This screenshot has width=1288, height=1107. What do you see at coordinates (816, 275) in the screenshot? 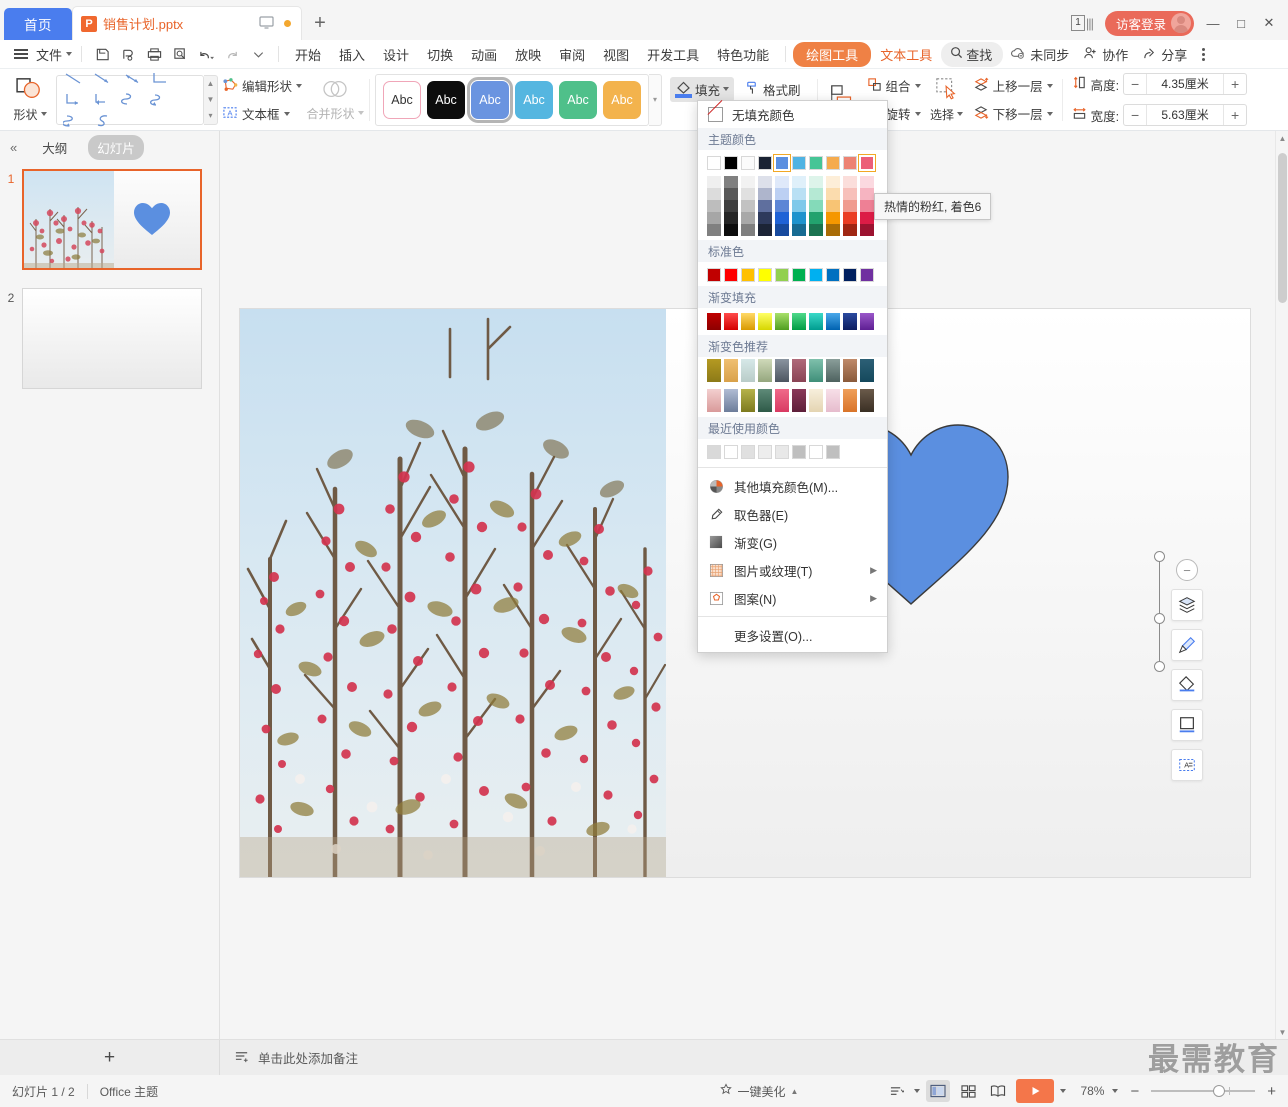
I see `standard-swatch-skyblue` at bounding box center [816, 275].